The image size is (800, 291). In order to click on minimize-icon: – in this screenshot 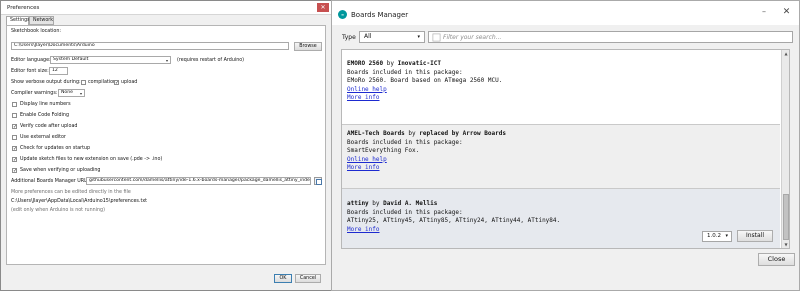, I will do `click(764, 13)`.